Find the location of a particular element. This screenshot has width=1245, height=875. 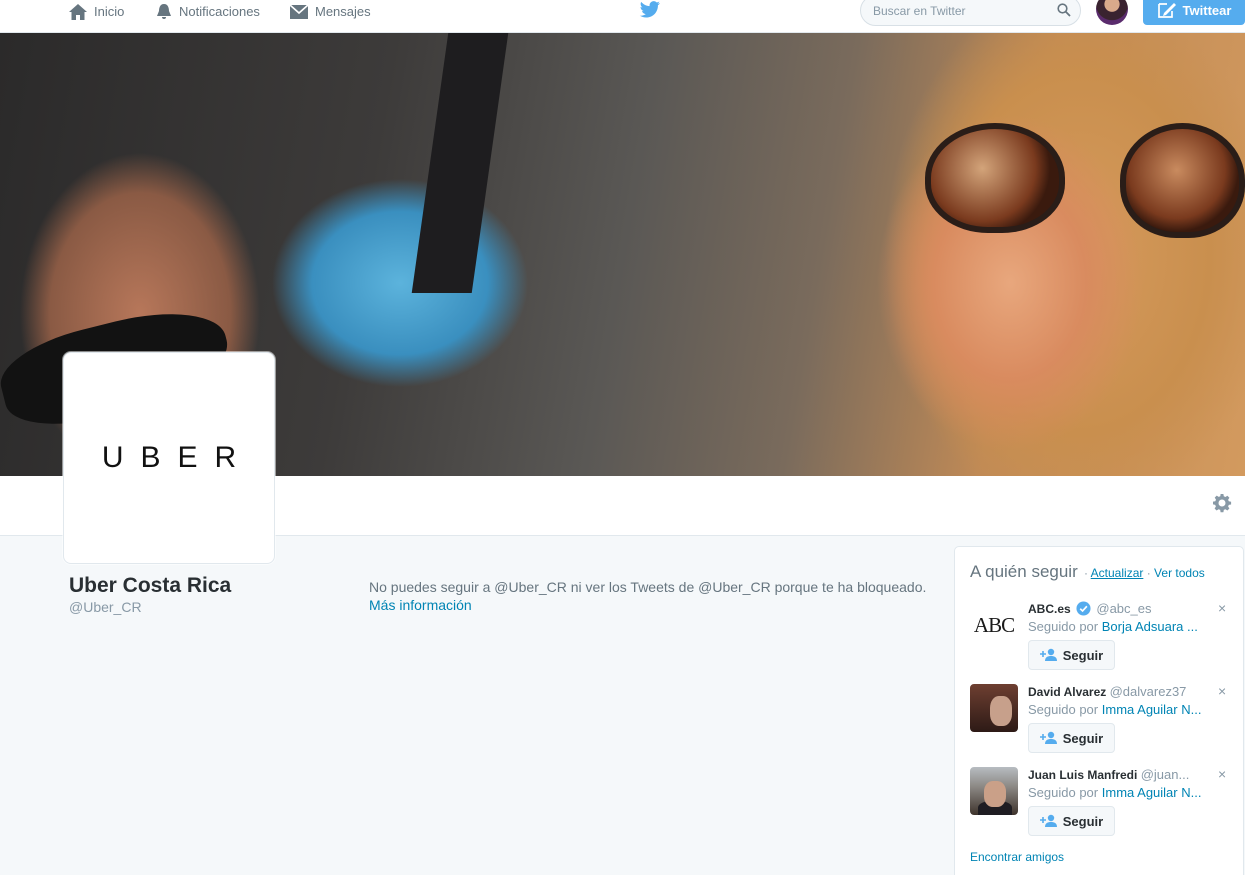

user-handle: @dalvarez37 is located at coordinates (1148, 691).